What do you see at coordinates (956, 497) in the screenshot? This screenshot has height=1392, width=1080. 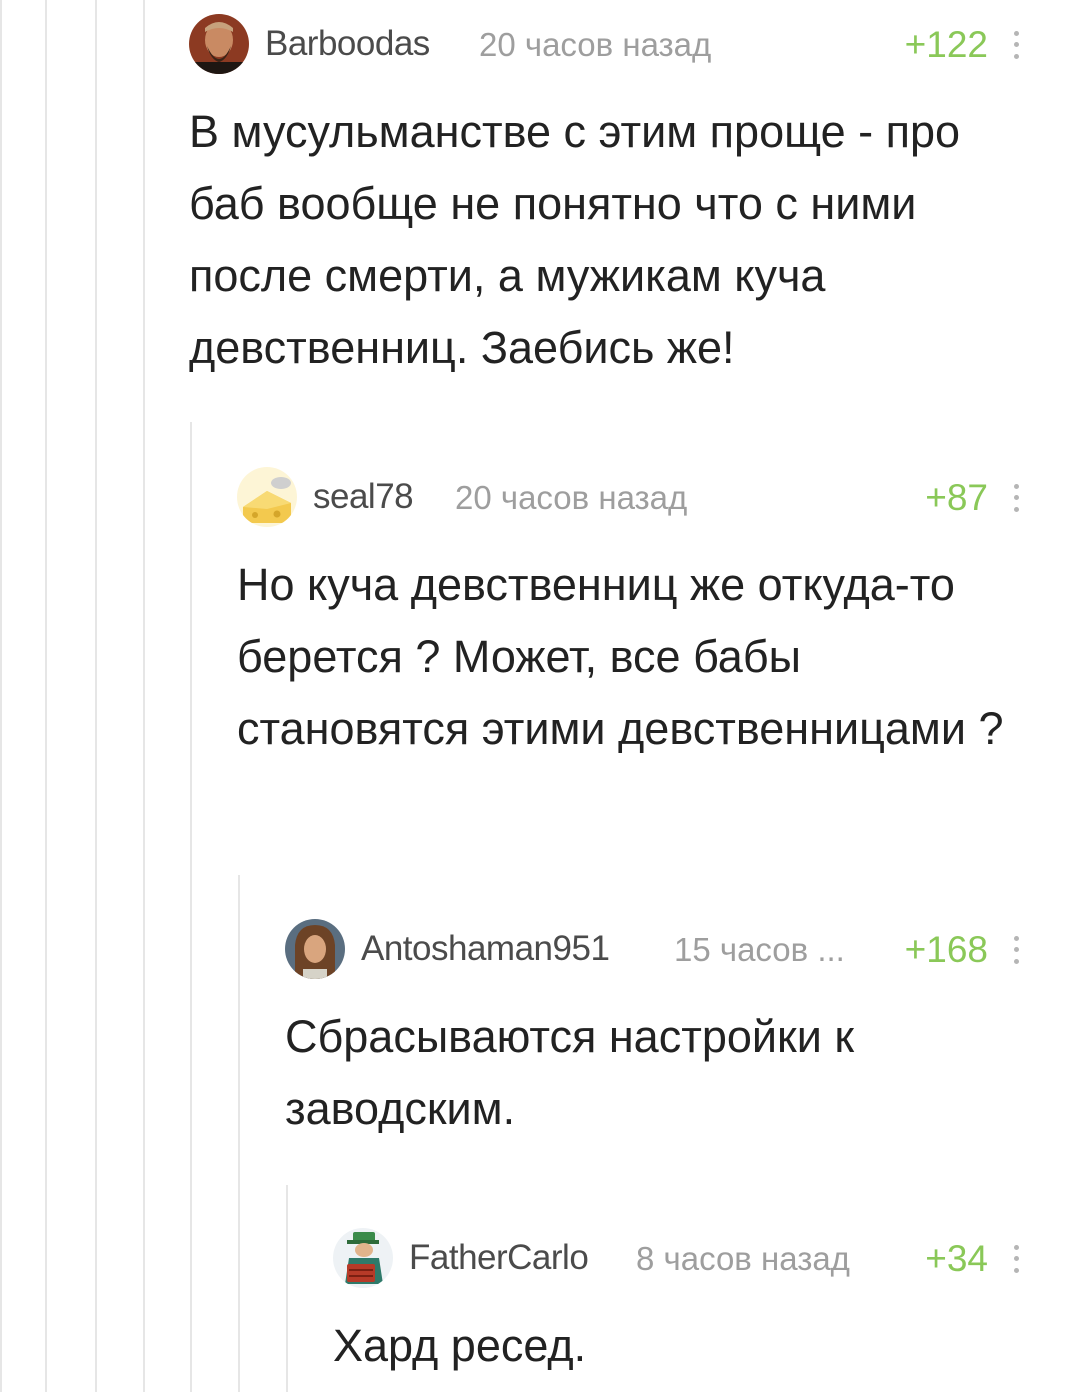 I see `rating-badge: +87` at bounding box center [956, 497].